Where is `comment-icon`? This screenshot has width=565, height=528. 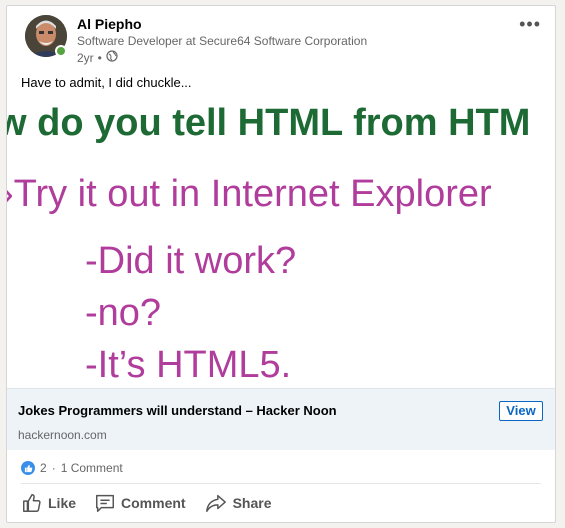 comment-icon is located at coordinates (105, 503).